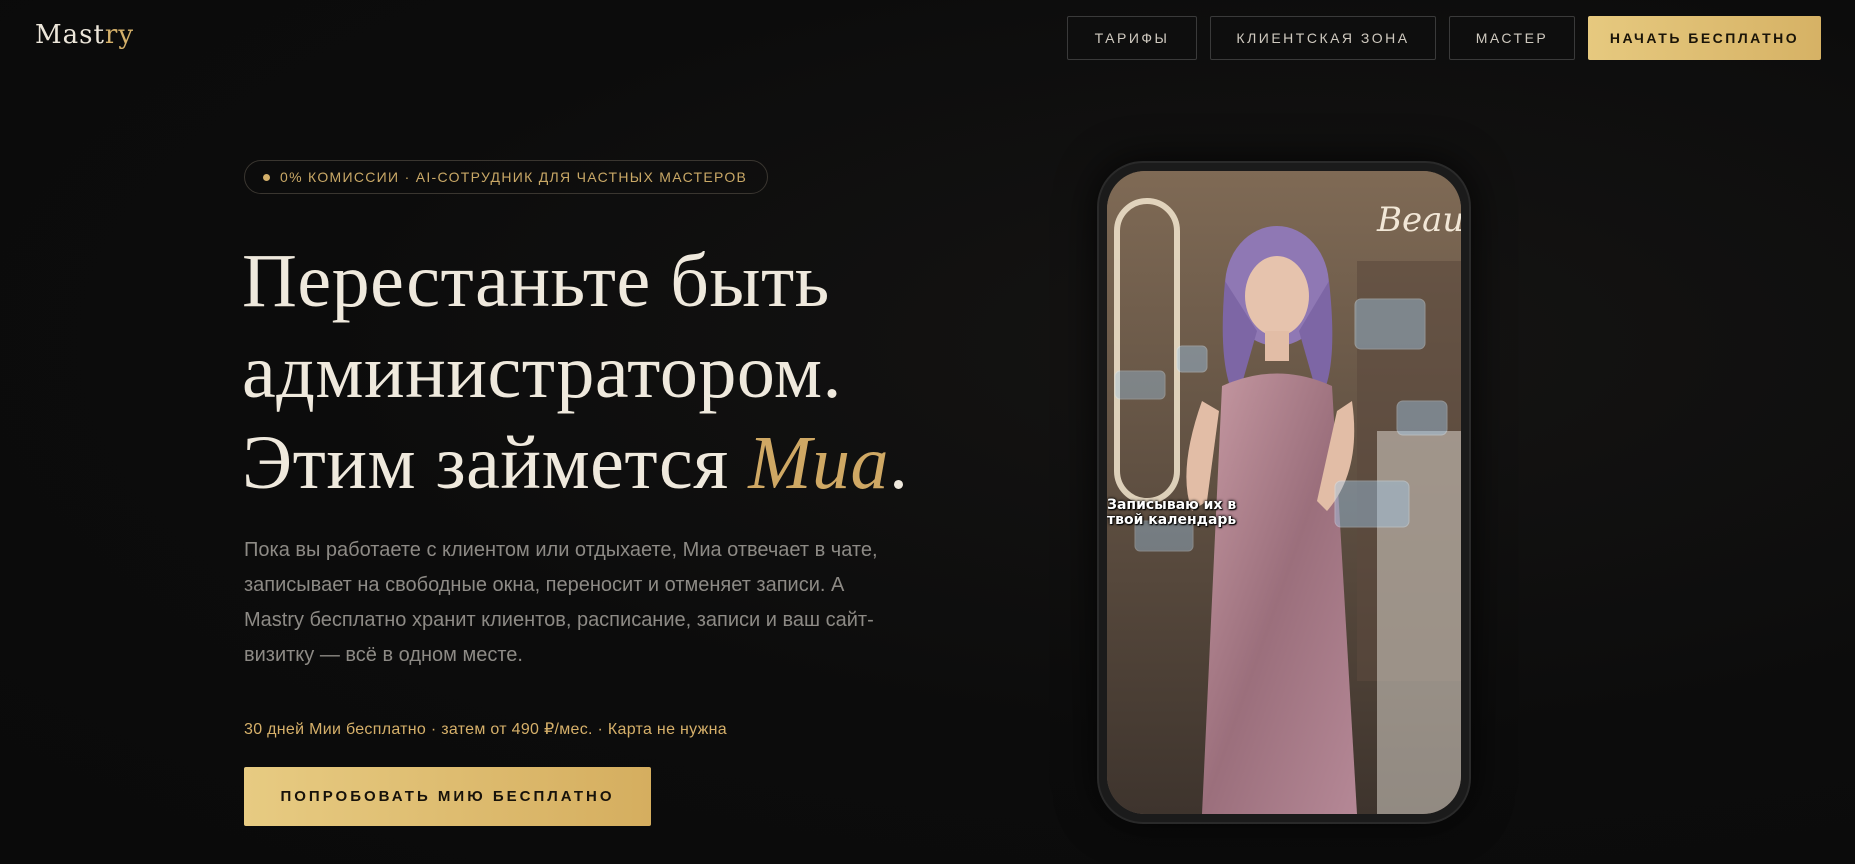  Describe the element at coordinates (542, 372) in the screenshot. I see `headline-line-2: администратором.` at that location.